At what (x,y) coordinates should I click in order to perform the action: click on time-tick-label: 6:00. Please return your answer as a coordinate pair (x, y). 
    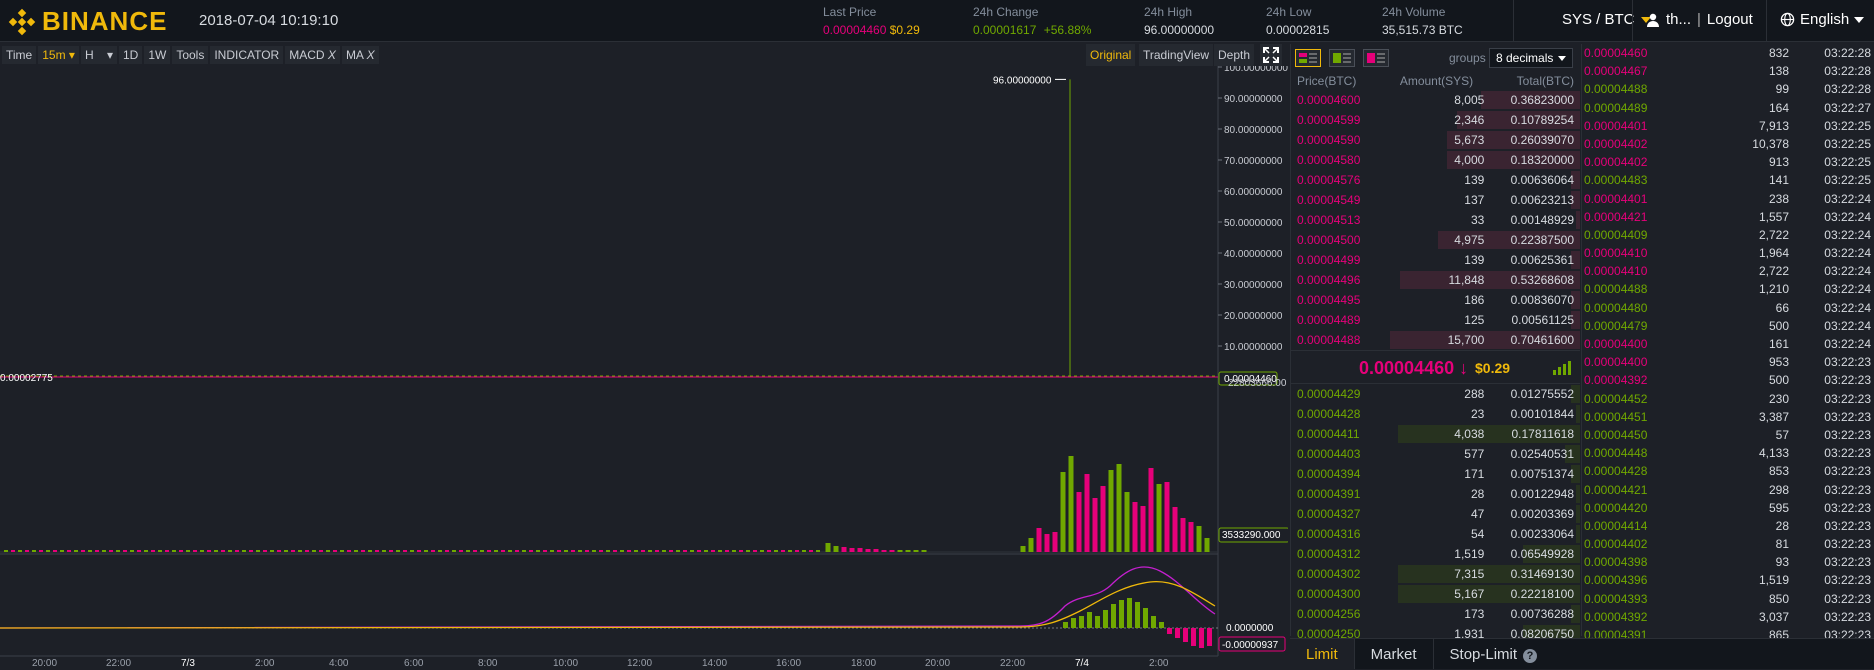
    Looking at the image, I should click on (414, 663).